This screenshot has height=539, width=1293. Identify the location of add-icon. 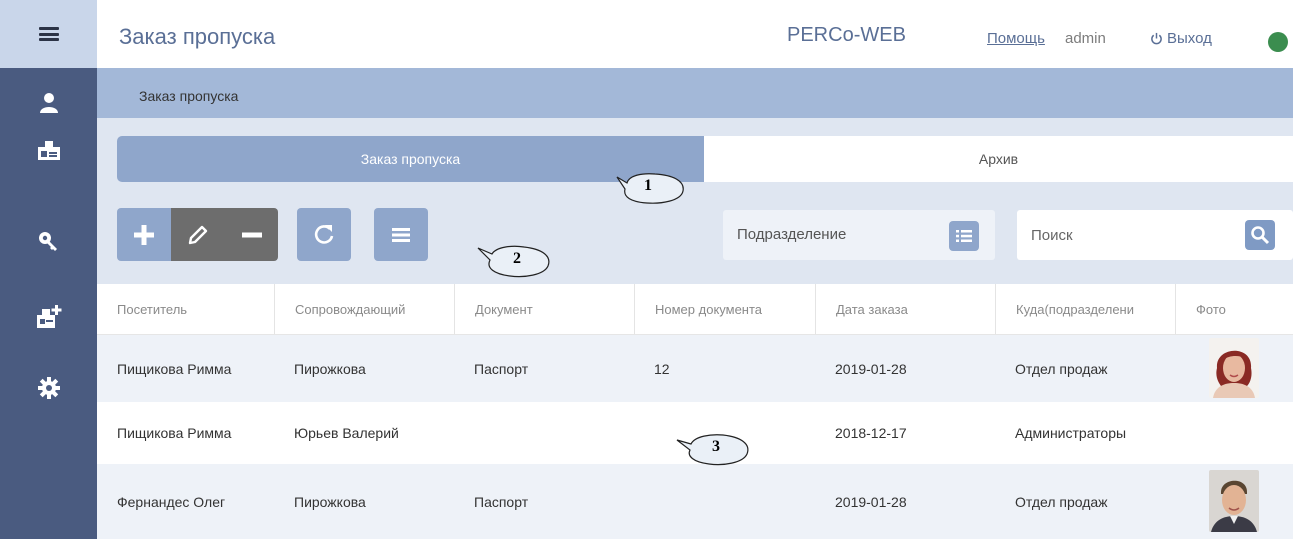
(144, 234).